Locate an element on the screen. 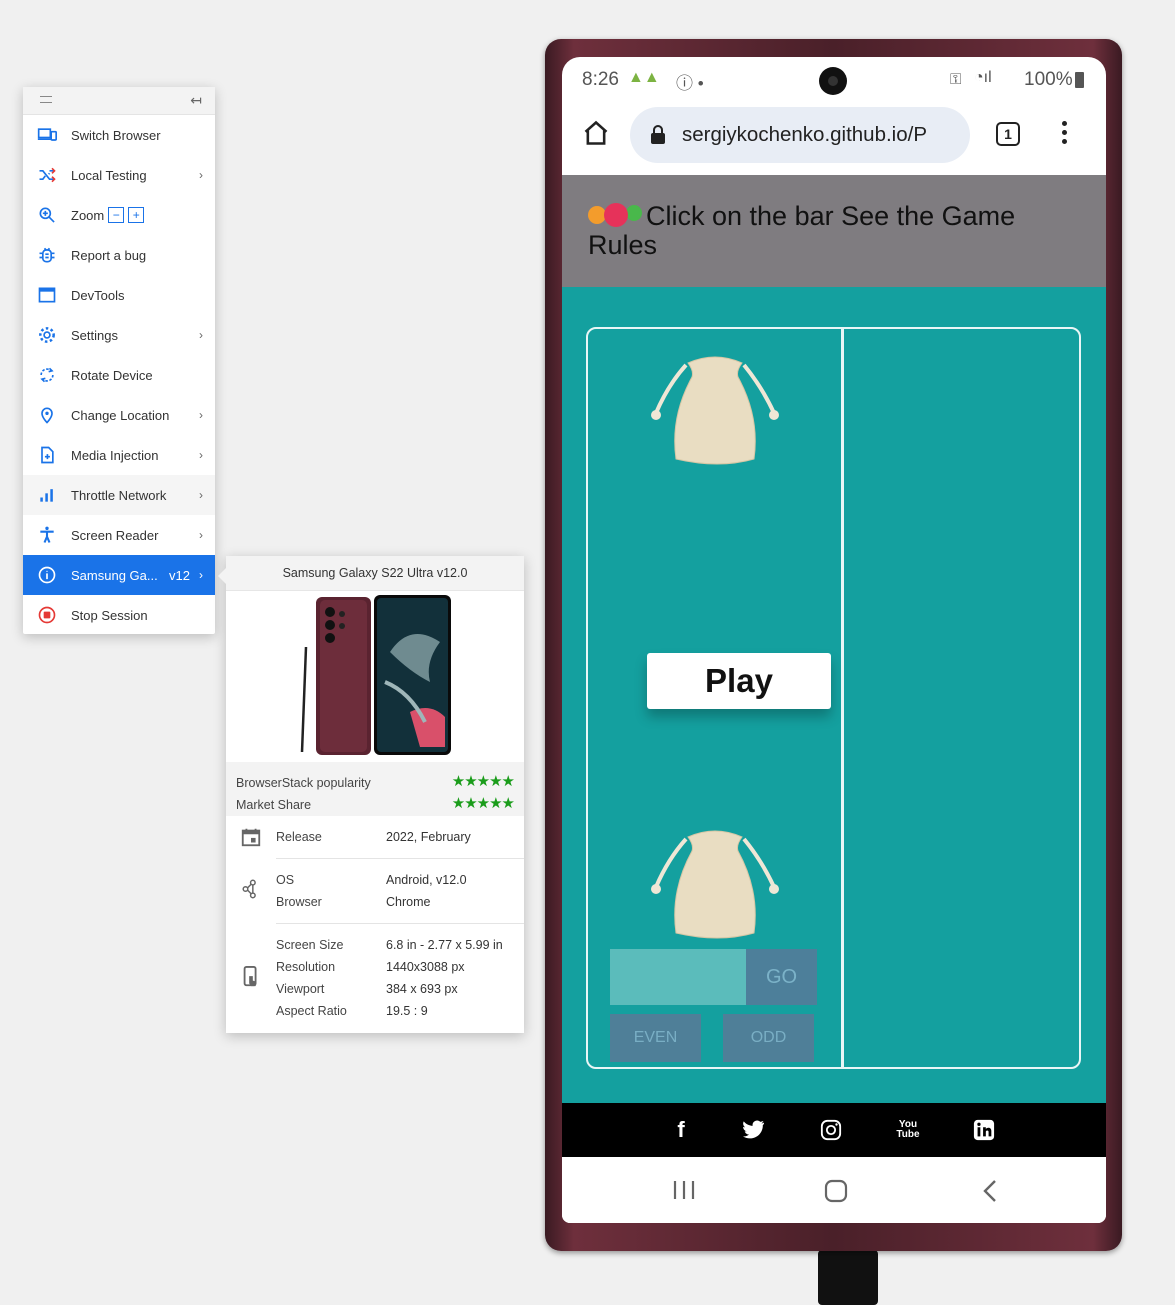 This screenshot has height=1305, width=1175. top-bag-image is located at coordinates (715, 410).